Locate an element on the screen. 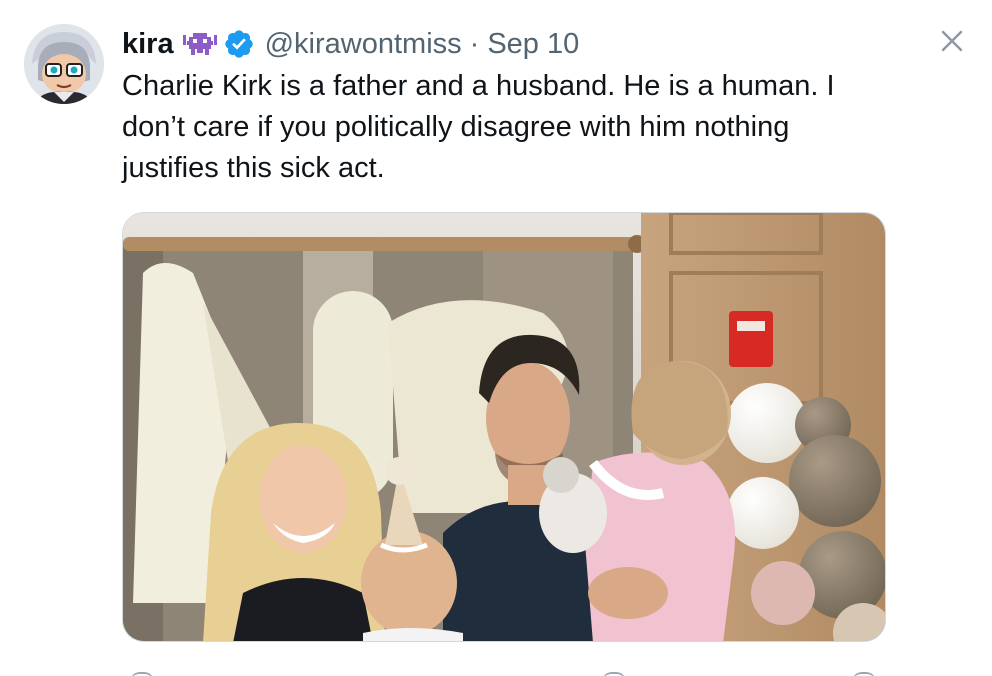 The image size is (992, 676). tweet-header: kira @kirawontmiss · Sep 10 is located at coordinates (350, 44).